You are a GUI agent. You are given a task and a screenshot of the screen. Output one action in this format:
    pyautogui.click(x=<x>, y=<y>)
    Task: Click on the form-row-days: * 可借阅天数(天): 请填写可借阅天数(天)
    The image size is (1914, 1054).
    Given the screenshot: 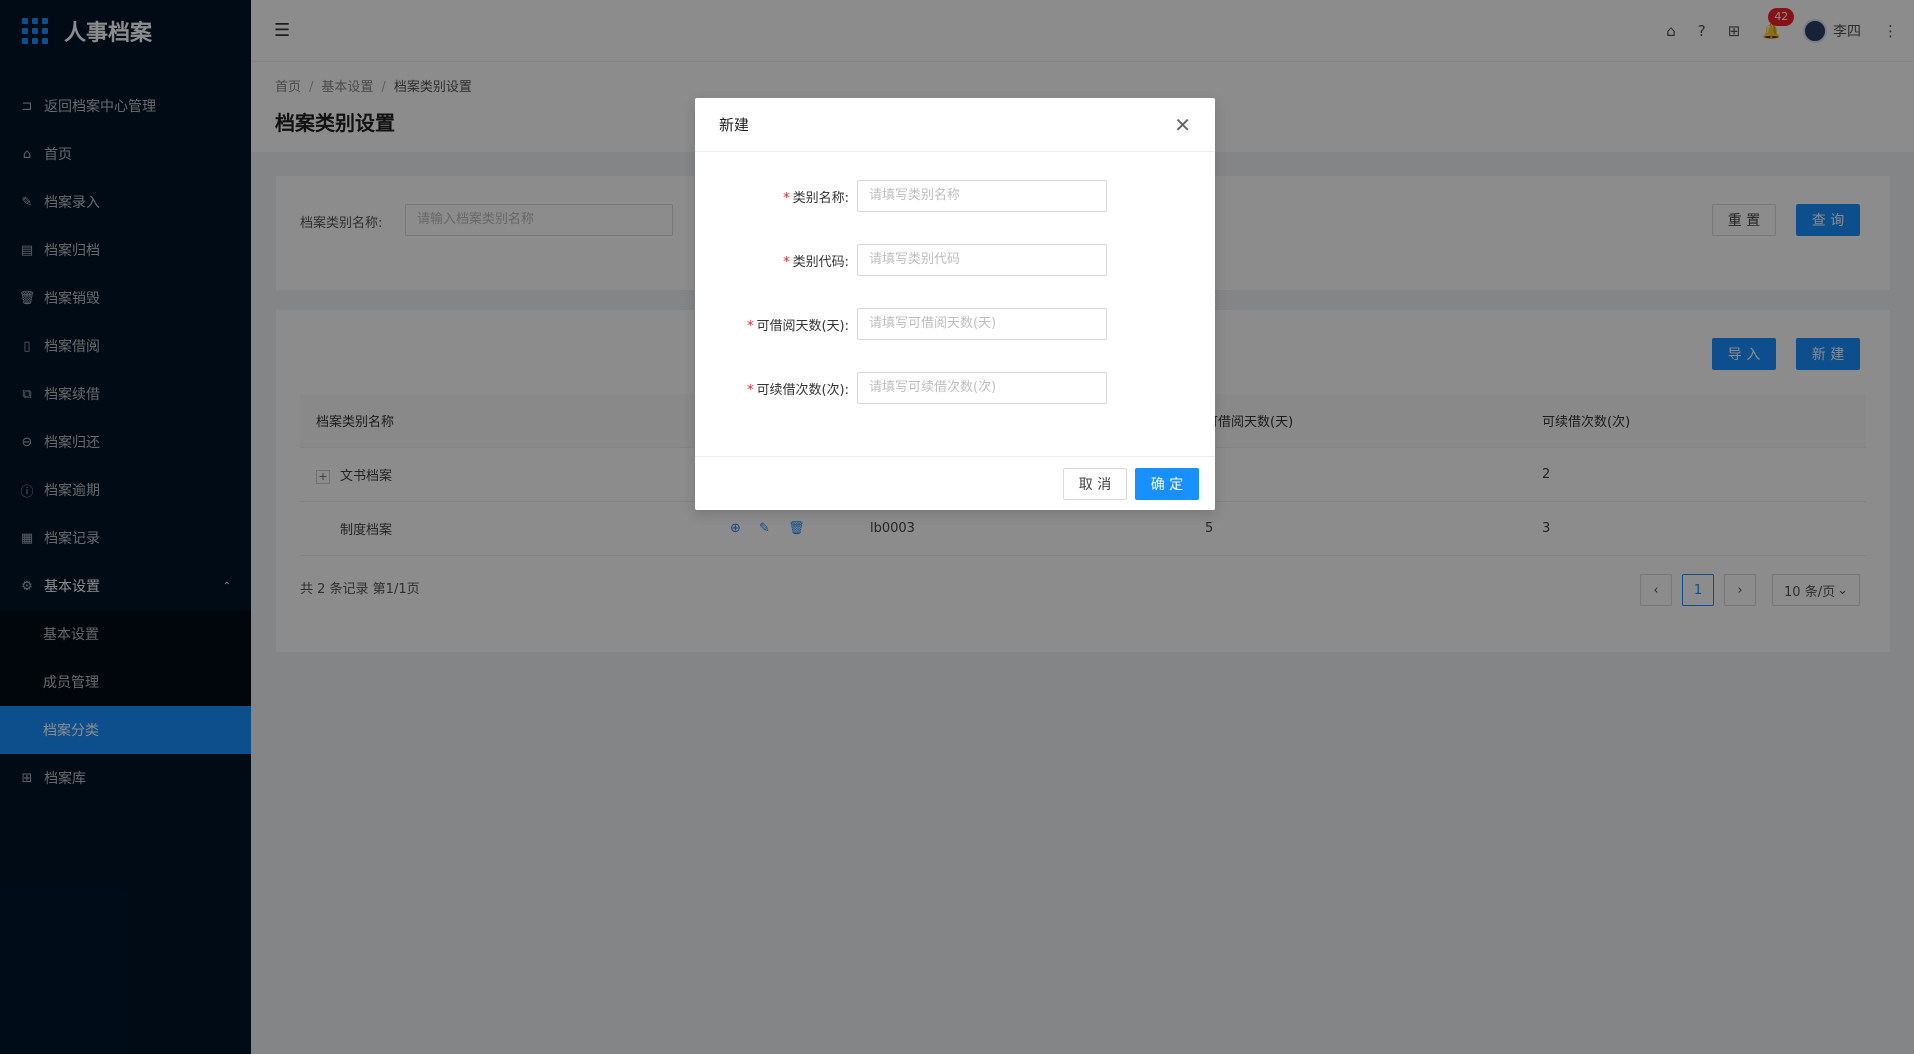 What is the action you would take?
    pyautogui.click(x=955, y=324)
    